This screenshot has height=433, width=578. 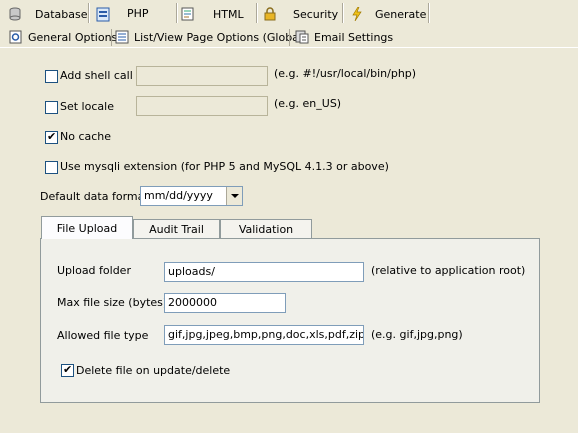 I want to click on tab-general-options: General Options, so click(x=63, y=37).